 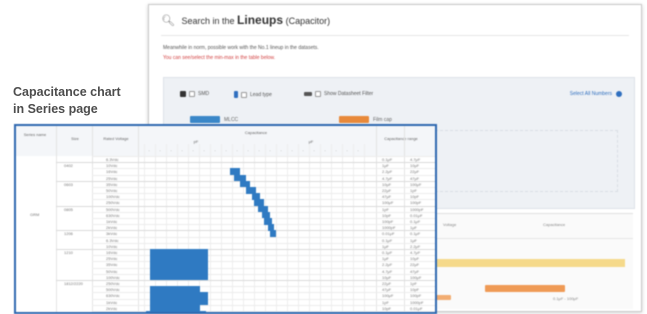 What do you see at coordinates (168, 21) in the screenshot?
I see `search-icon: 🔍︎` at bounding box center [168, 21].